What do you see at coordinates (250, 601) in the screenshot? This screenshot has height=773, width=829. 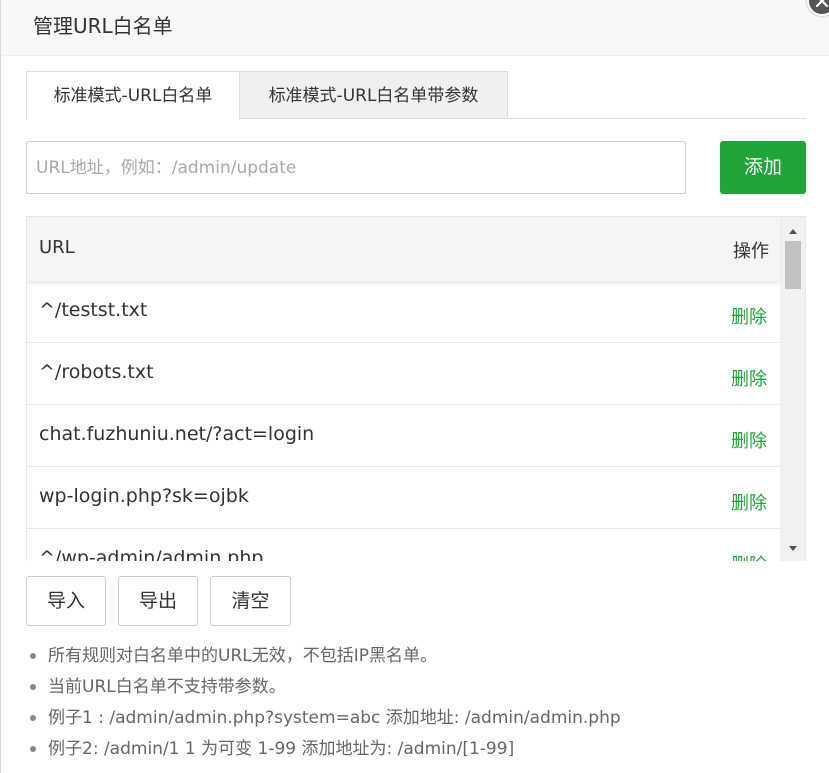 I see `clear-button: 清空` at bounding box center [250, 601].